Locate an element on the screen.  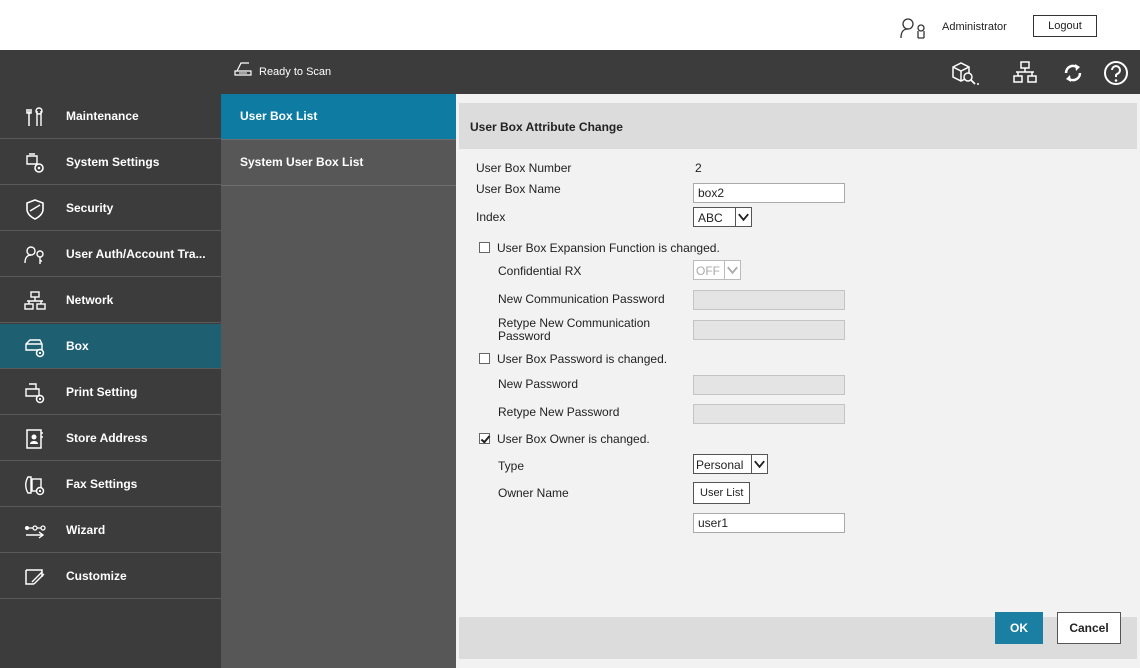
retype-comm-password-label-line2: Password is located at coordinates (524, 336).